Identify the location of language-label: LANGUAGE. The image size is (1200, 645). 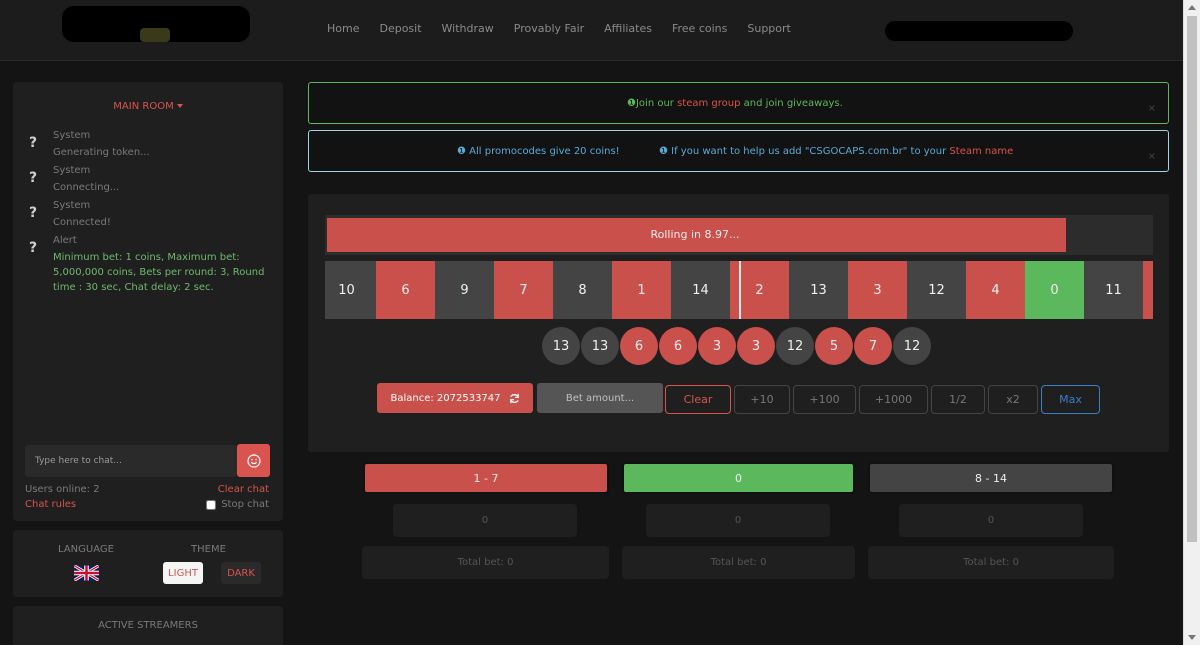
(86, 549).